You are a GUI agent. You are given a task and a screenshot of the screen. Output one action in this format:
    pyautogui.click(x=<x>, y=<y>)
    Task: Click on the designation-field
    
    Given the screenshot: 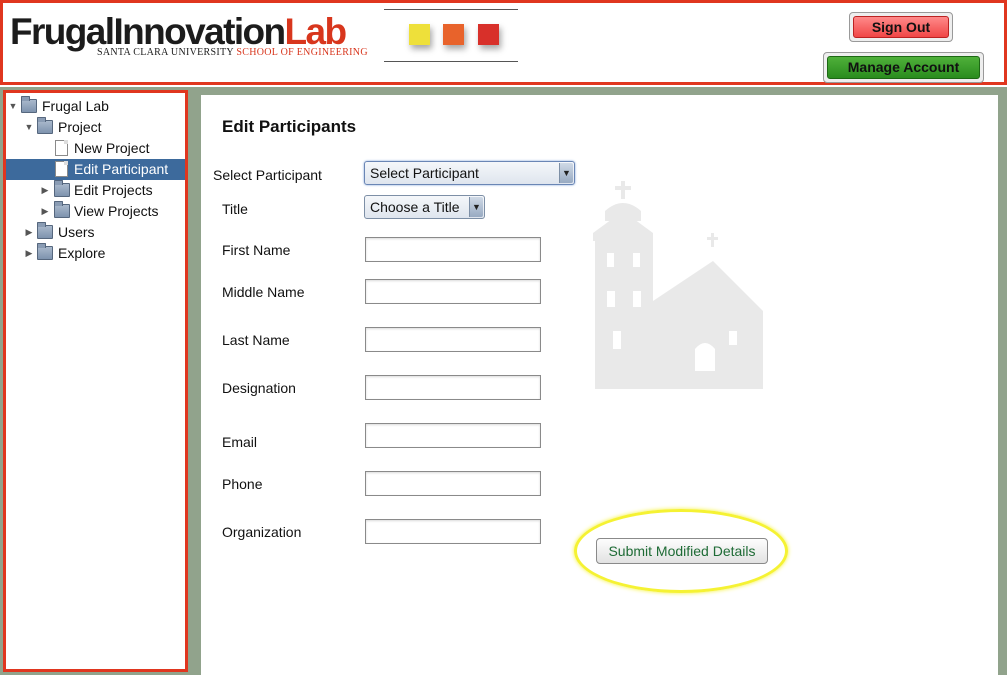 What is the action you would take?
    pyautogui.click(x=453, y=387)
    